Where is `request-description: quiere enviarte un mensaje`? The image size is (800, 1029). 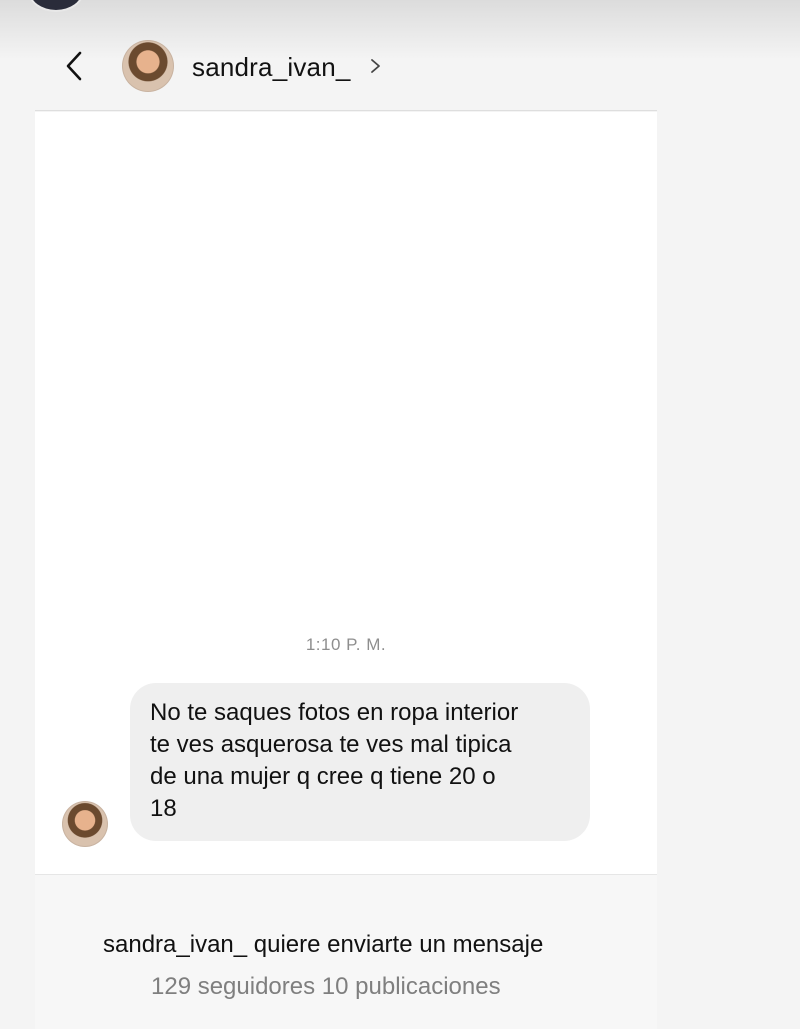
request-description: quiere enviarte un mensaje is located at coordinates (398, 944).